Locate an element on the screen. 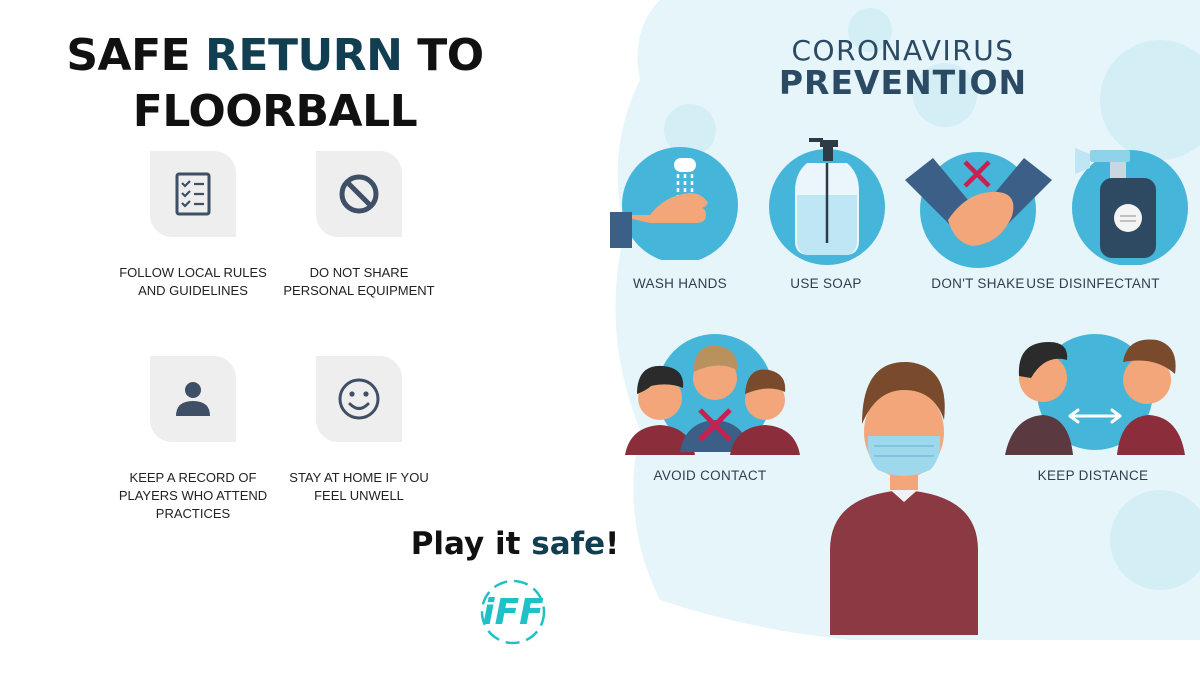 The height and width of the screenshot is (675, 1200). label-wash-hands: WASH HANDS is located at coordinates (679, 283).